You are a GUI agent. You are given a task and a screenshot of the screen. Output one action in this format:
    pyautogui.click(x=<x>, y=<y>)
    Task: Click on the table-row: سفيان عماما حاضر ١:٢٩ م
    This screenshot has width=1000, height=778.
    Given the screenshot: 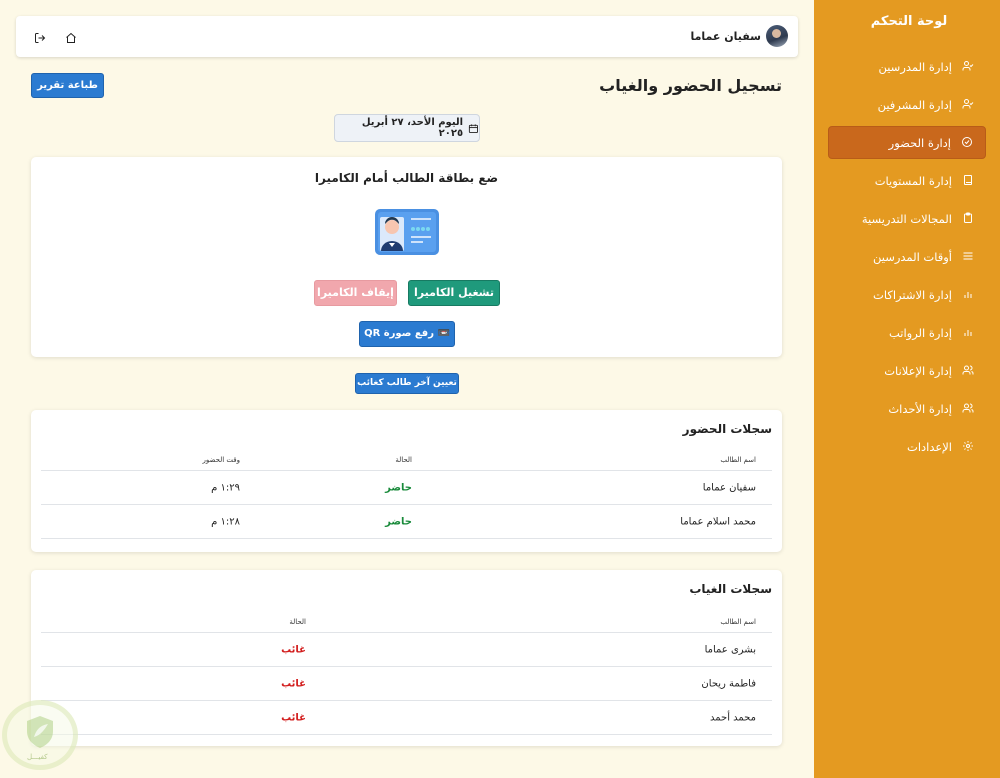 What is the action you would take?
    pyautogui.click(x=406, y=488)
    